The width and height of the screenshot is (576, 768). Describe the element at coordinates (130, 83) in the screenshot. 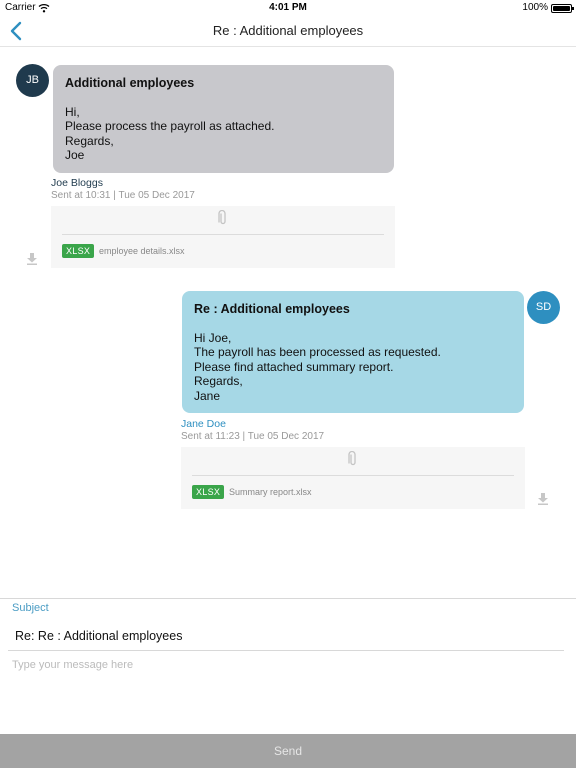

I see `message-subject: Additional employees` at that location.